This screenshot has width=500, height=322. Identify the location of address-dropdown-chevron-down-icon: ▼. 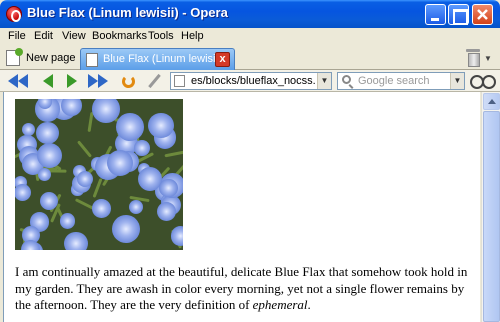
(324, 81).